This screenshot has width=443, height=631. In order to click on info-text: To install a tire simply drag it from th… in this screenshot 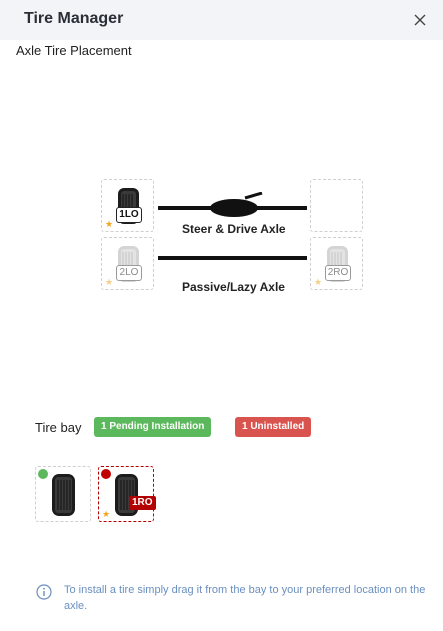, I will do `click(245, 598)`.